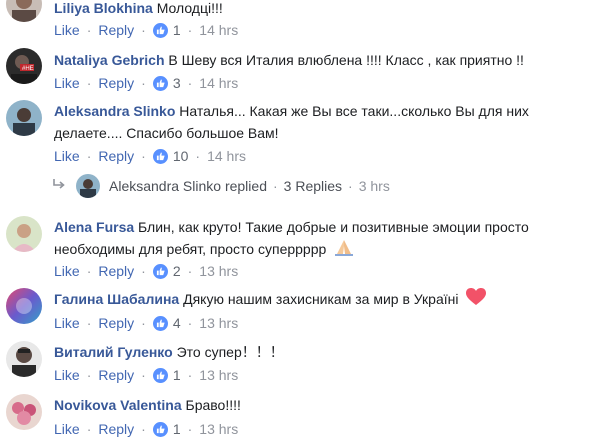 The height and width of the screenshot is (438, 612). I want to click on comment-text: Это супер！！！, so click(230, 352).